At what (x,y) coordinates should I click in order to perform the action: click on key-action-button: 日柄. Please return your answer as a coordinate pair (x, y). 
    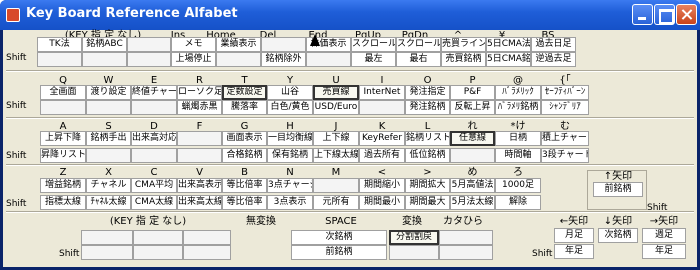
    Looking at the image, I should click on (518, 138).